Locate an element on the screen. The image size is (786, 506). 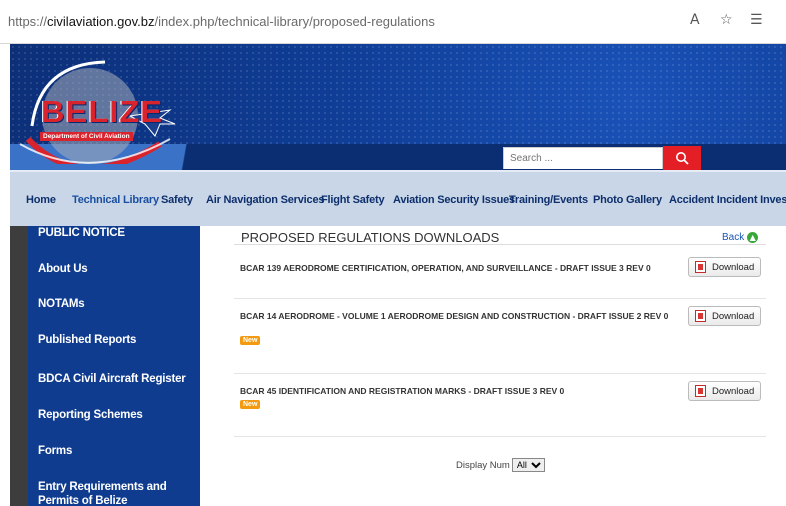
favorites-icon: ☰ is located at coordinates (756, 20).